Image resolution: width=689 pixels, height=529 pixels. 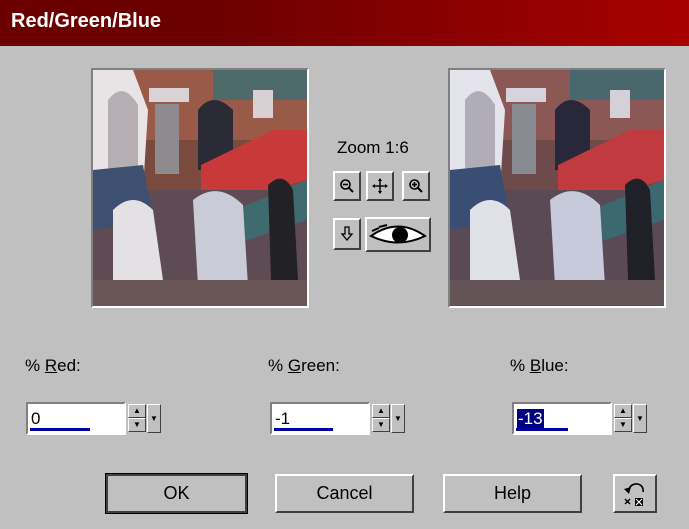 I want to click on red-value: 0, so click(x=36, y=418).